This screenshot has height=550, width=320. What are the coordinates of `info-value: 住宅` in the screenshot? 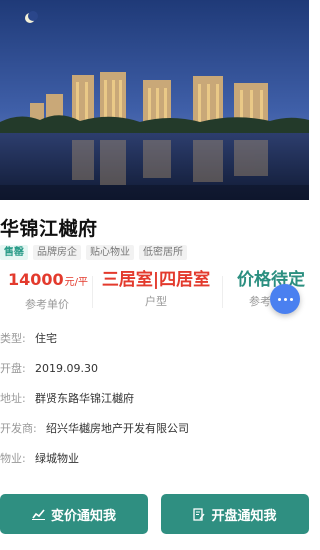 It's located at (46, 338).